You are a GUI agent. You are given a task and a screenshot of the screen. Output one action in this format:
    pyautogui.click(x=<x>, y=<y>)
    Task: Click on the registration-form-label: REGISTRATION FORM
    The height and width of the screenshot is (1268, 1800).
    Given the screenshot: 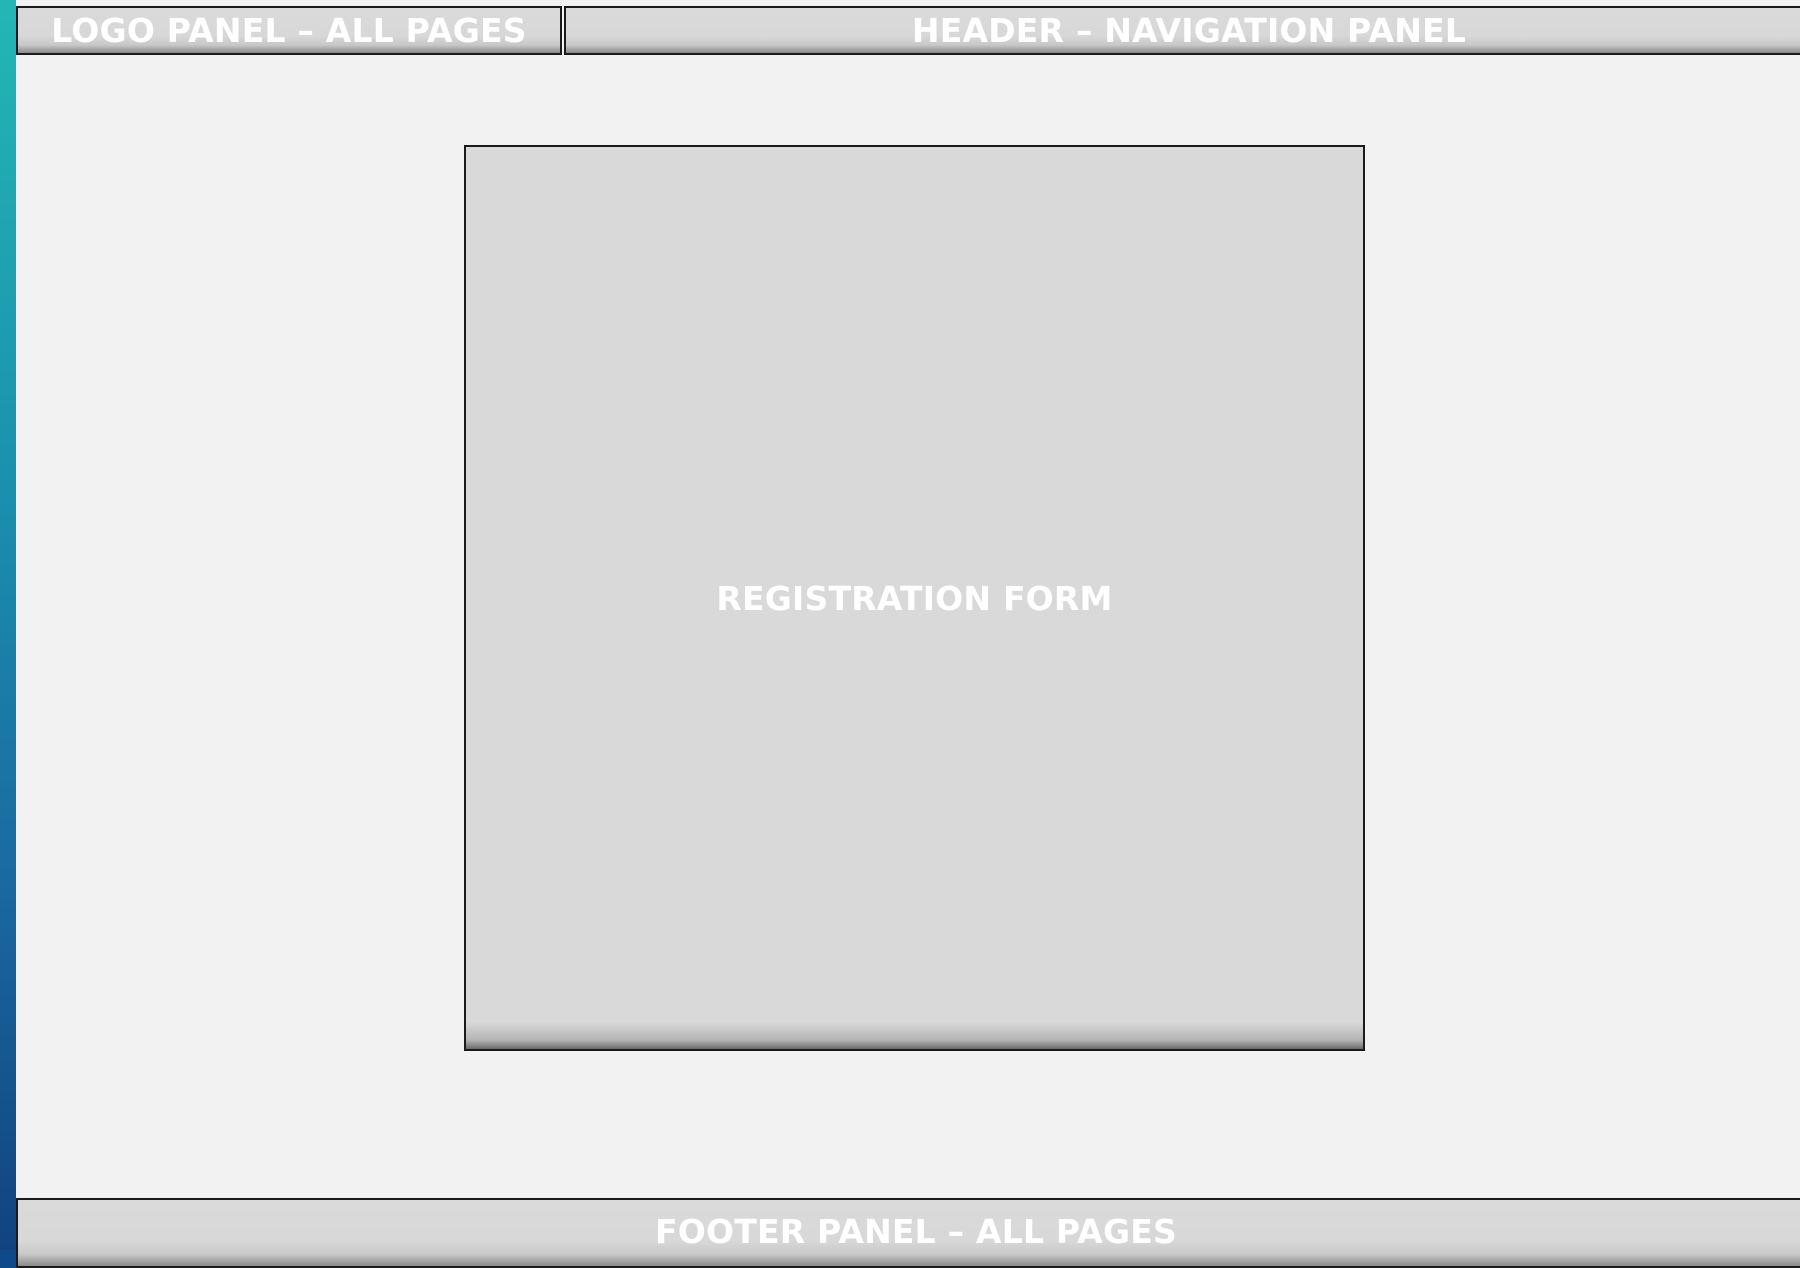 What is the action you would take?
    pyautogui.click(x=914, y=598)
    